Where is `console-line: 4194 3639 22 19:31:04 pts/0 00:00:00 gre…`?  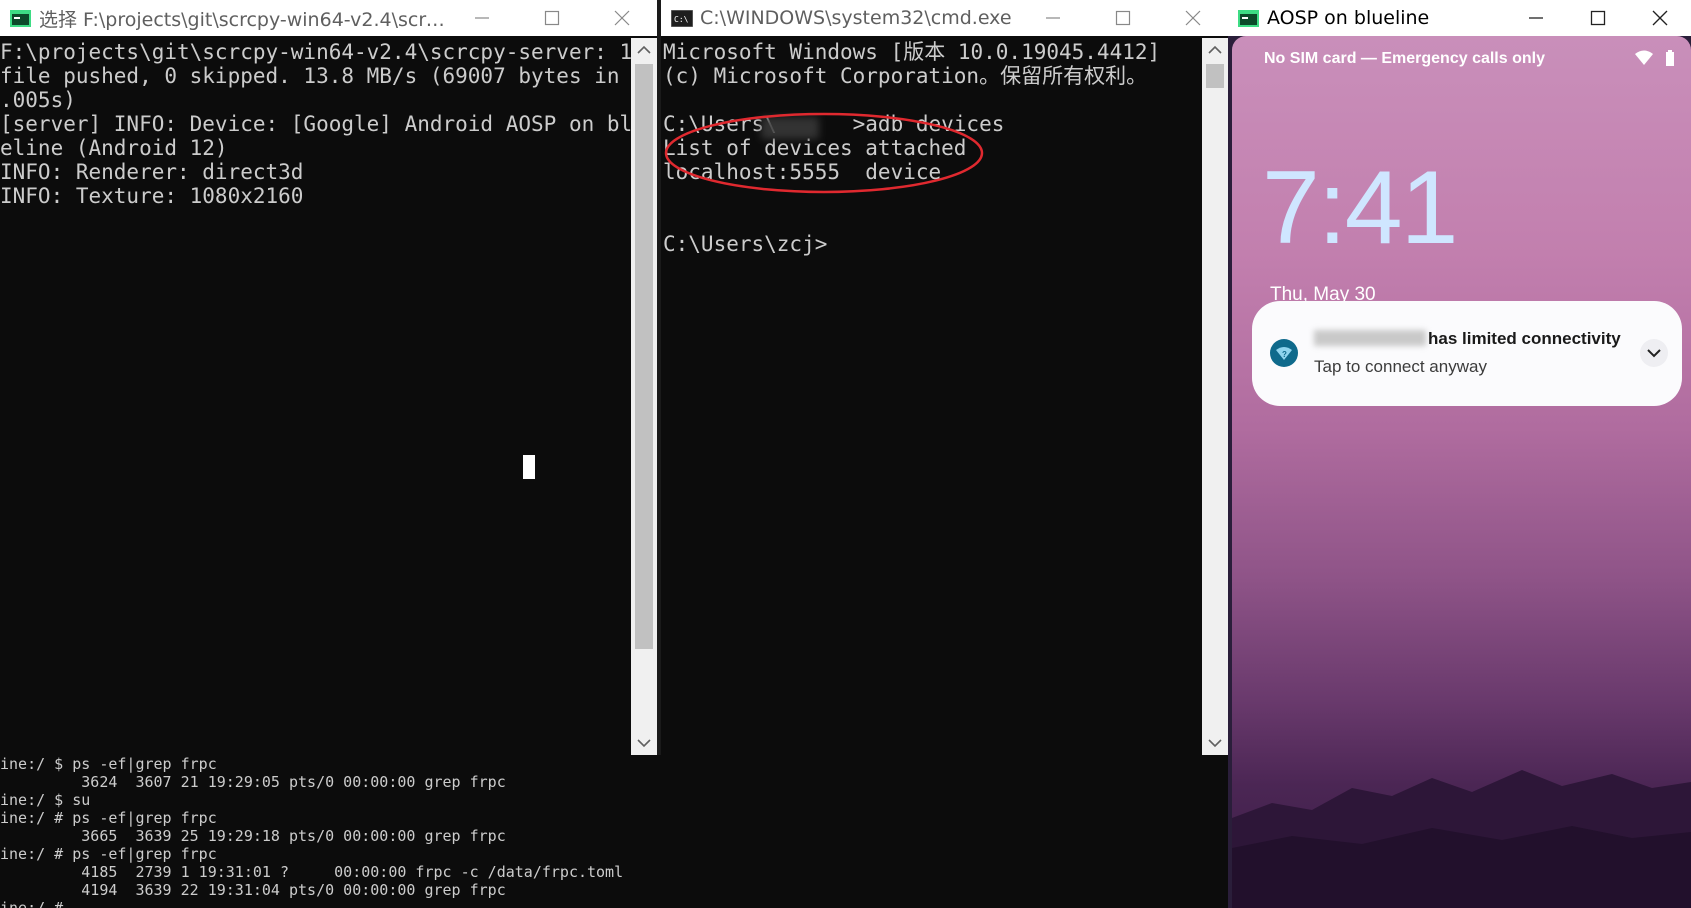 console-line: 4194 3639 22 19:31:04 pts/0 00:00:00 gre… is located at coordinates (253, 890).